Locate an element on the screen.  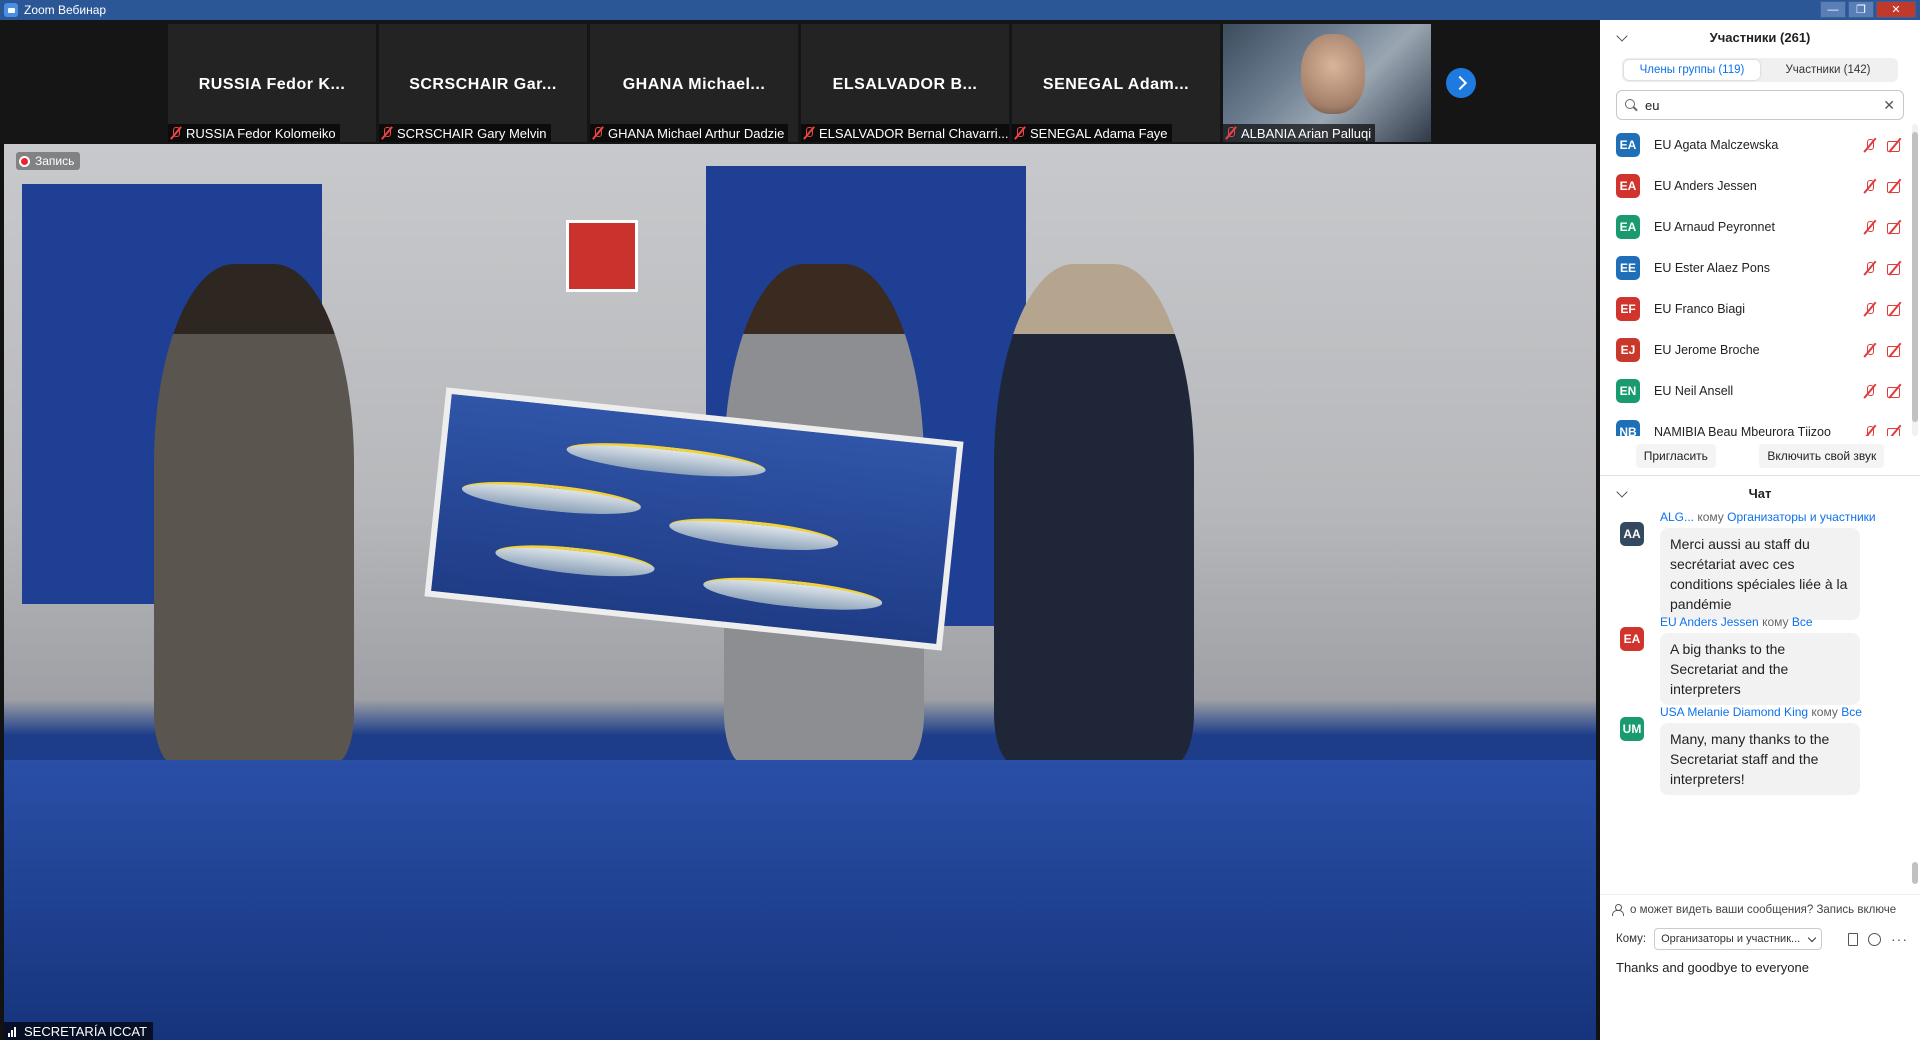
chat-header: Чат is located at coordinates (1760, 493).